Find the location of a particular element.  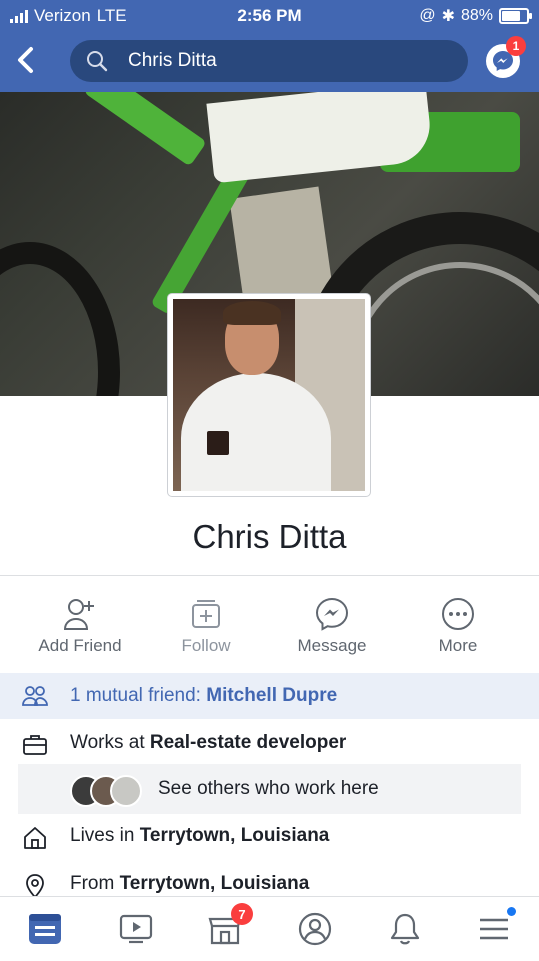

news-feed-icon is located at coordinates (45, 929).